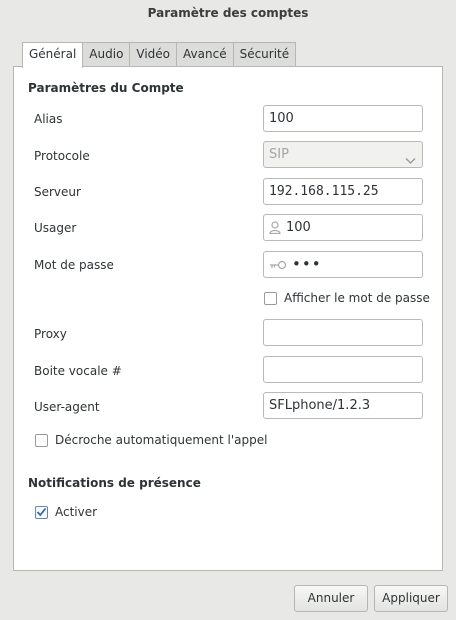  I want to click on activate-presence-checkbox: Activer, so click(66, 512).